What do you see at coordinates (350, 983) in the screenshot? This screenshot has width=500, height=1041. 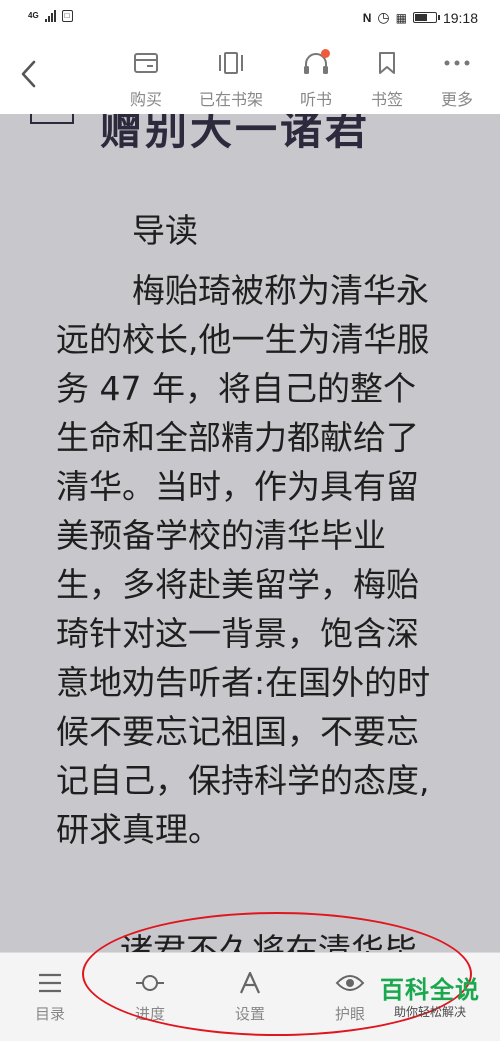 I see `eye-icon` at bounding box center [350, 983].